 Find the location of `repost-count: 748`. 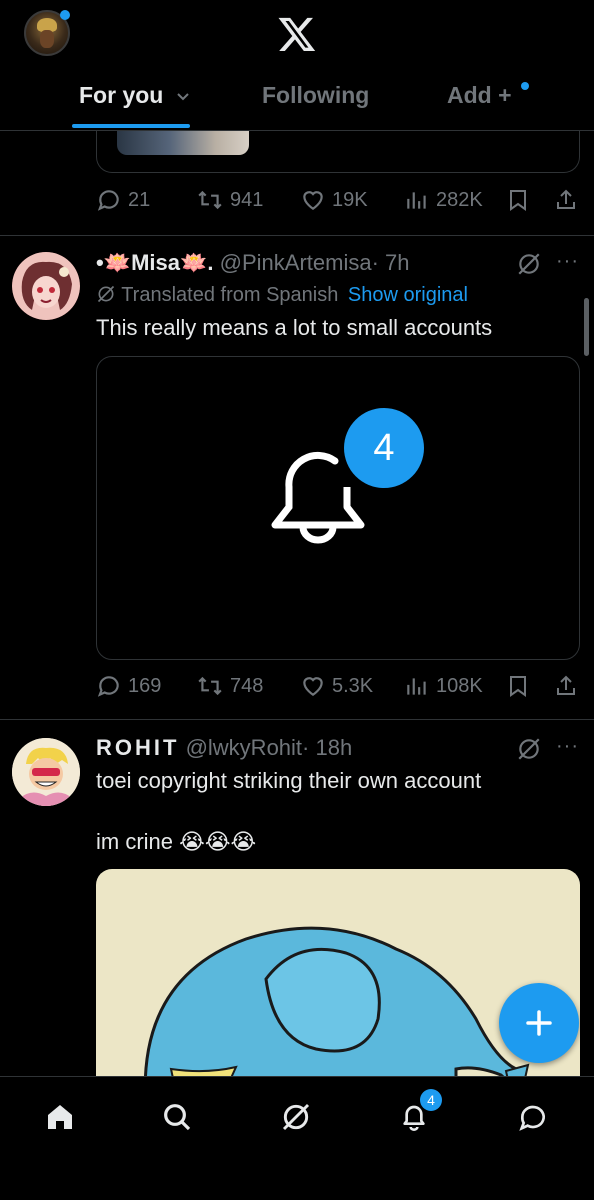

repost-count: 748 is located at coordinates (247, 685).